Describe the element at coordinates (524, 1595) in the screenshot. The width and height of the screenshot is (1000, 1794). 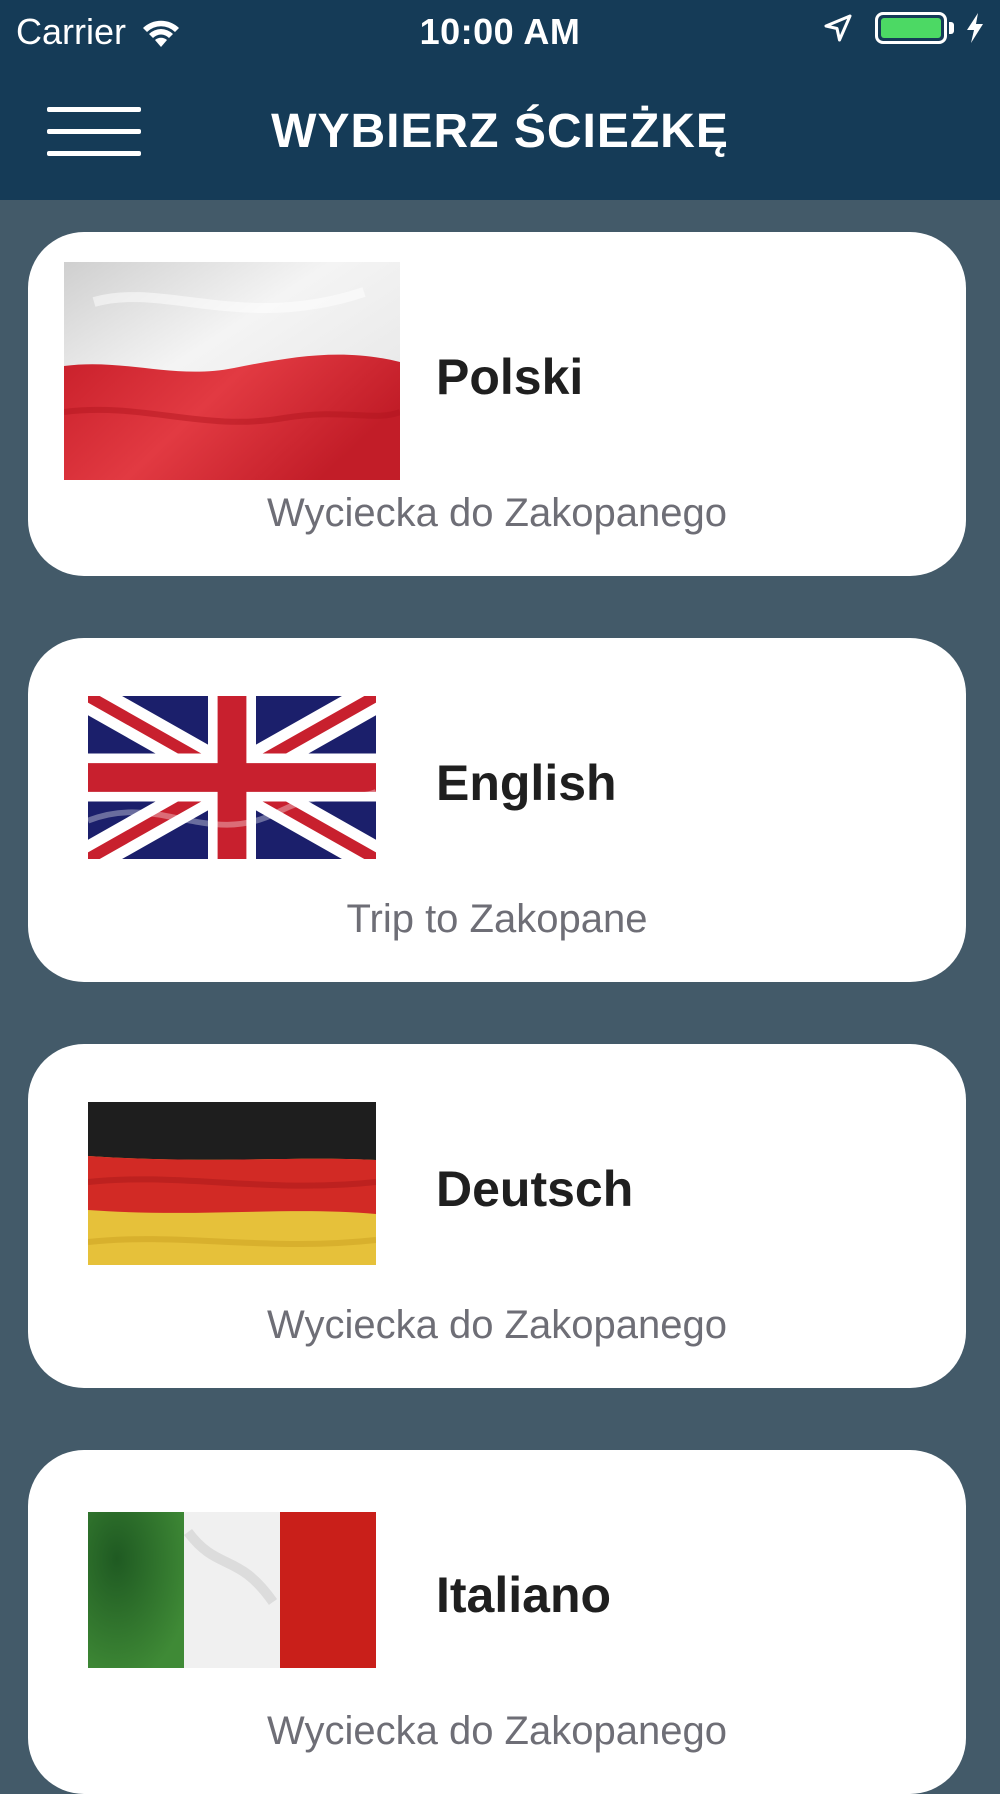
I see `language-label: Italiano` at that location.